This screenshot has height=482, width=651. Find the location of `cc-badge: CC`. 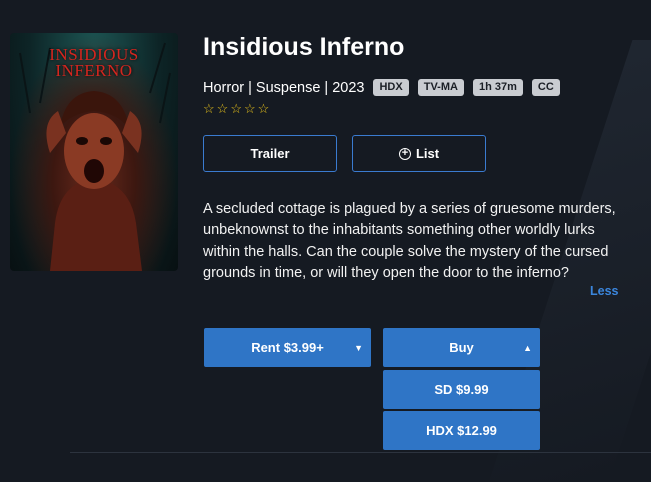

cc-badge: CC is located at coordinates (545, 87).